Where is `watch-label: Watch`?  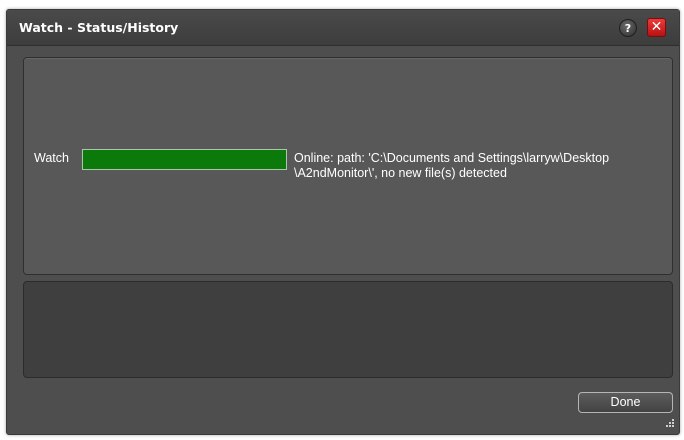 watch-label: Watch is located at coordinates (51, 158).